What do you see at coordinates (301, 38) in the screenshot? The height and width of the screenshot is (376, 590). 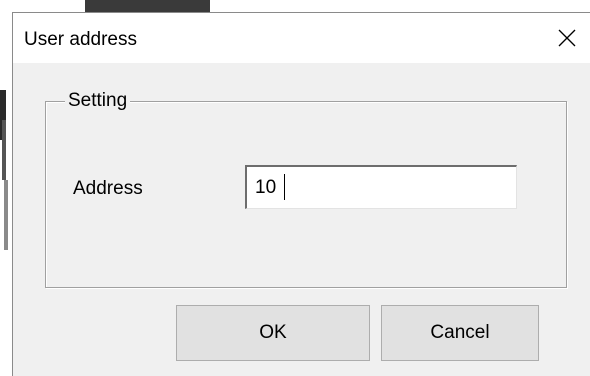 I see `title-bar: User address` at bounding box center [301, 38].